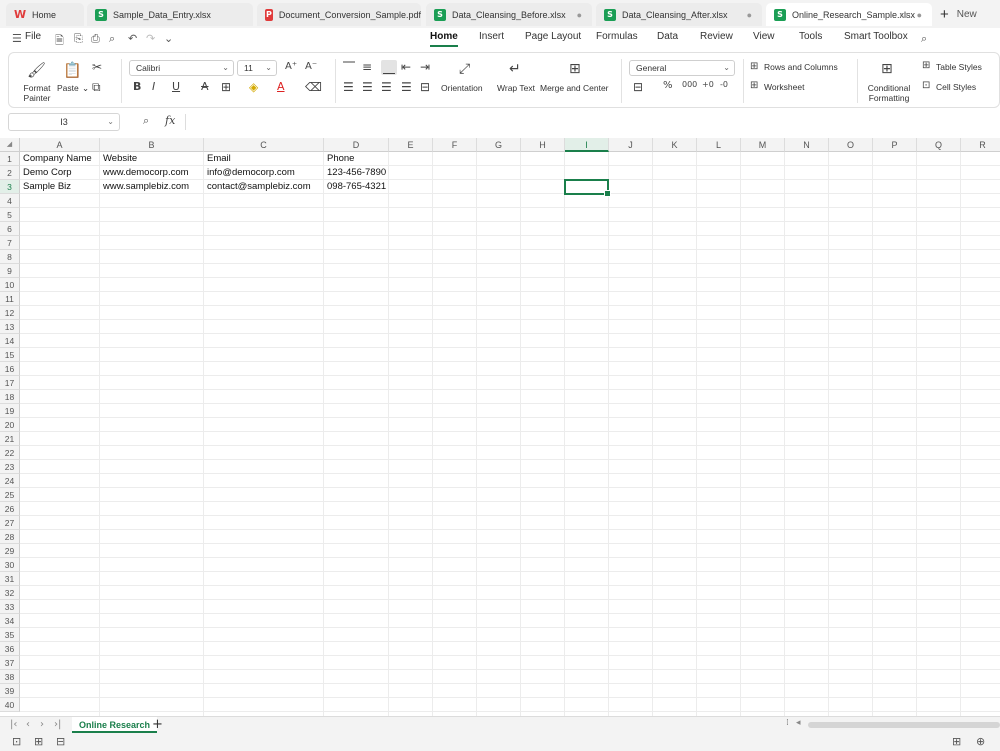 Image resolution: width=1000 pixels, height=751 pixels. I want to click on row-header-17: 17, so click(10, 383).